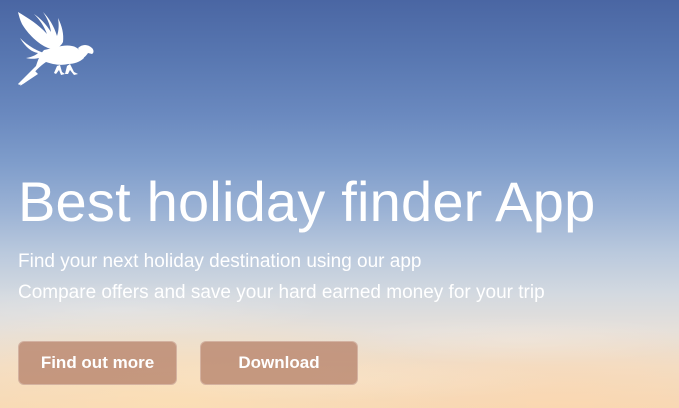 The width and height of the screenshot is (679, 408). What do you see at coordinates (97, 363) in the screenshot?
I see `find-out-more-button: Find out more` at bounding box center [97, 363].